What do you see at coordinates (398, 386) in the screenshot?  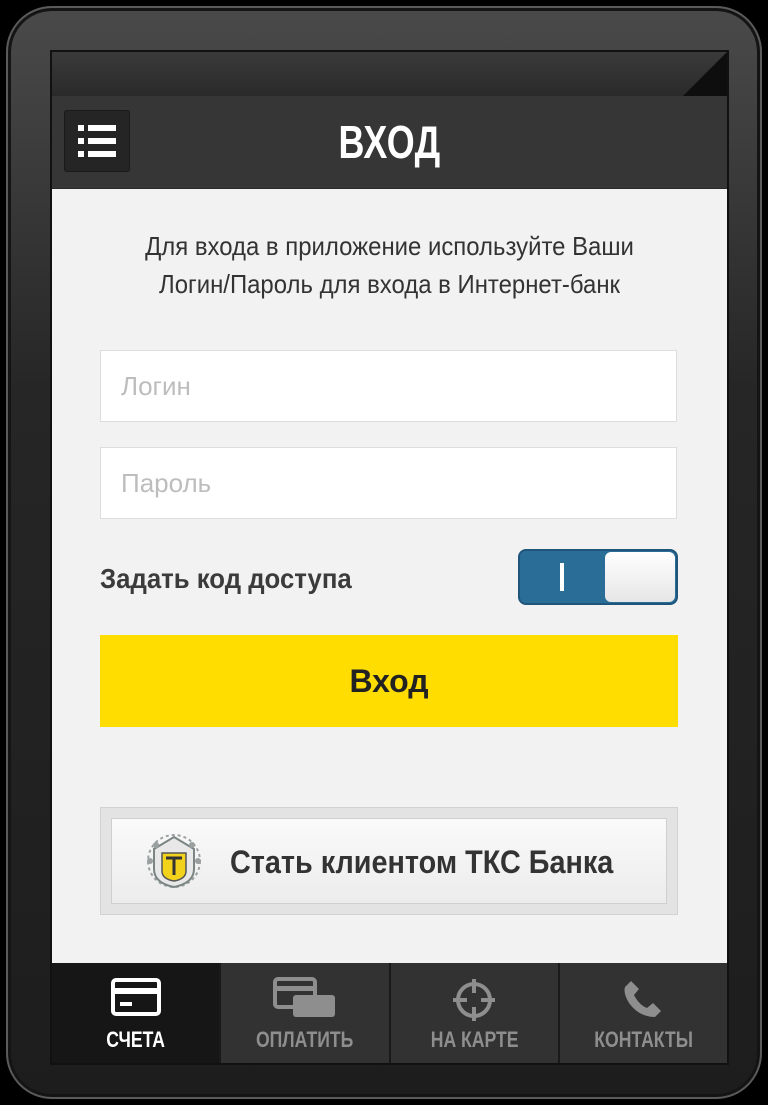 I see `login-input` at bounding box center [398, 386].